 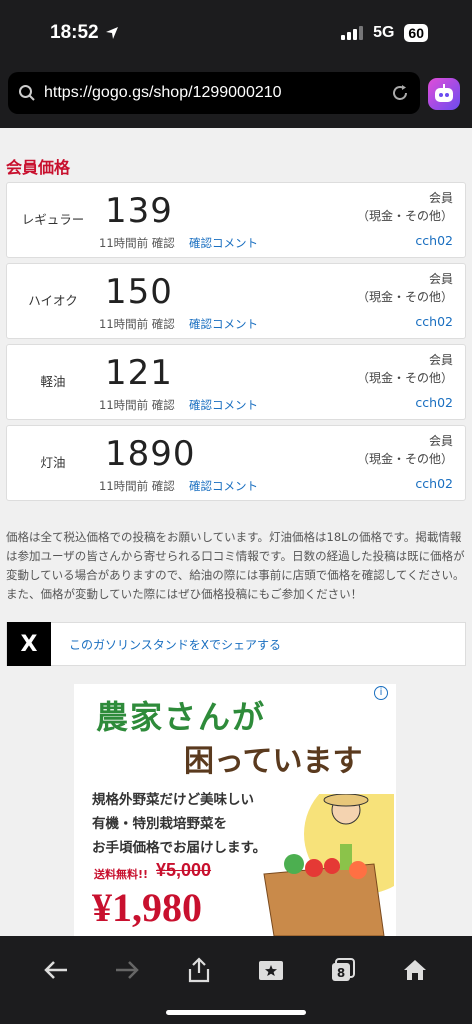 I want to click on back-arrow-icon, so click(x=55, y=970).